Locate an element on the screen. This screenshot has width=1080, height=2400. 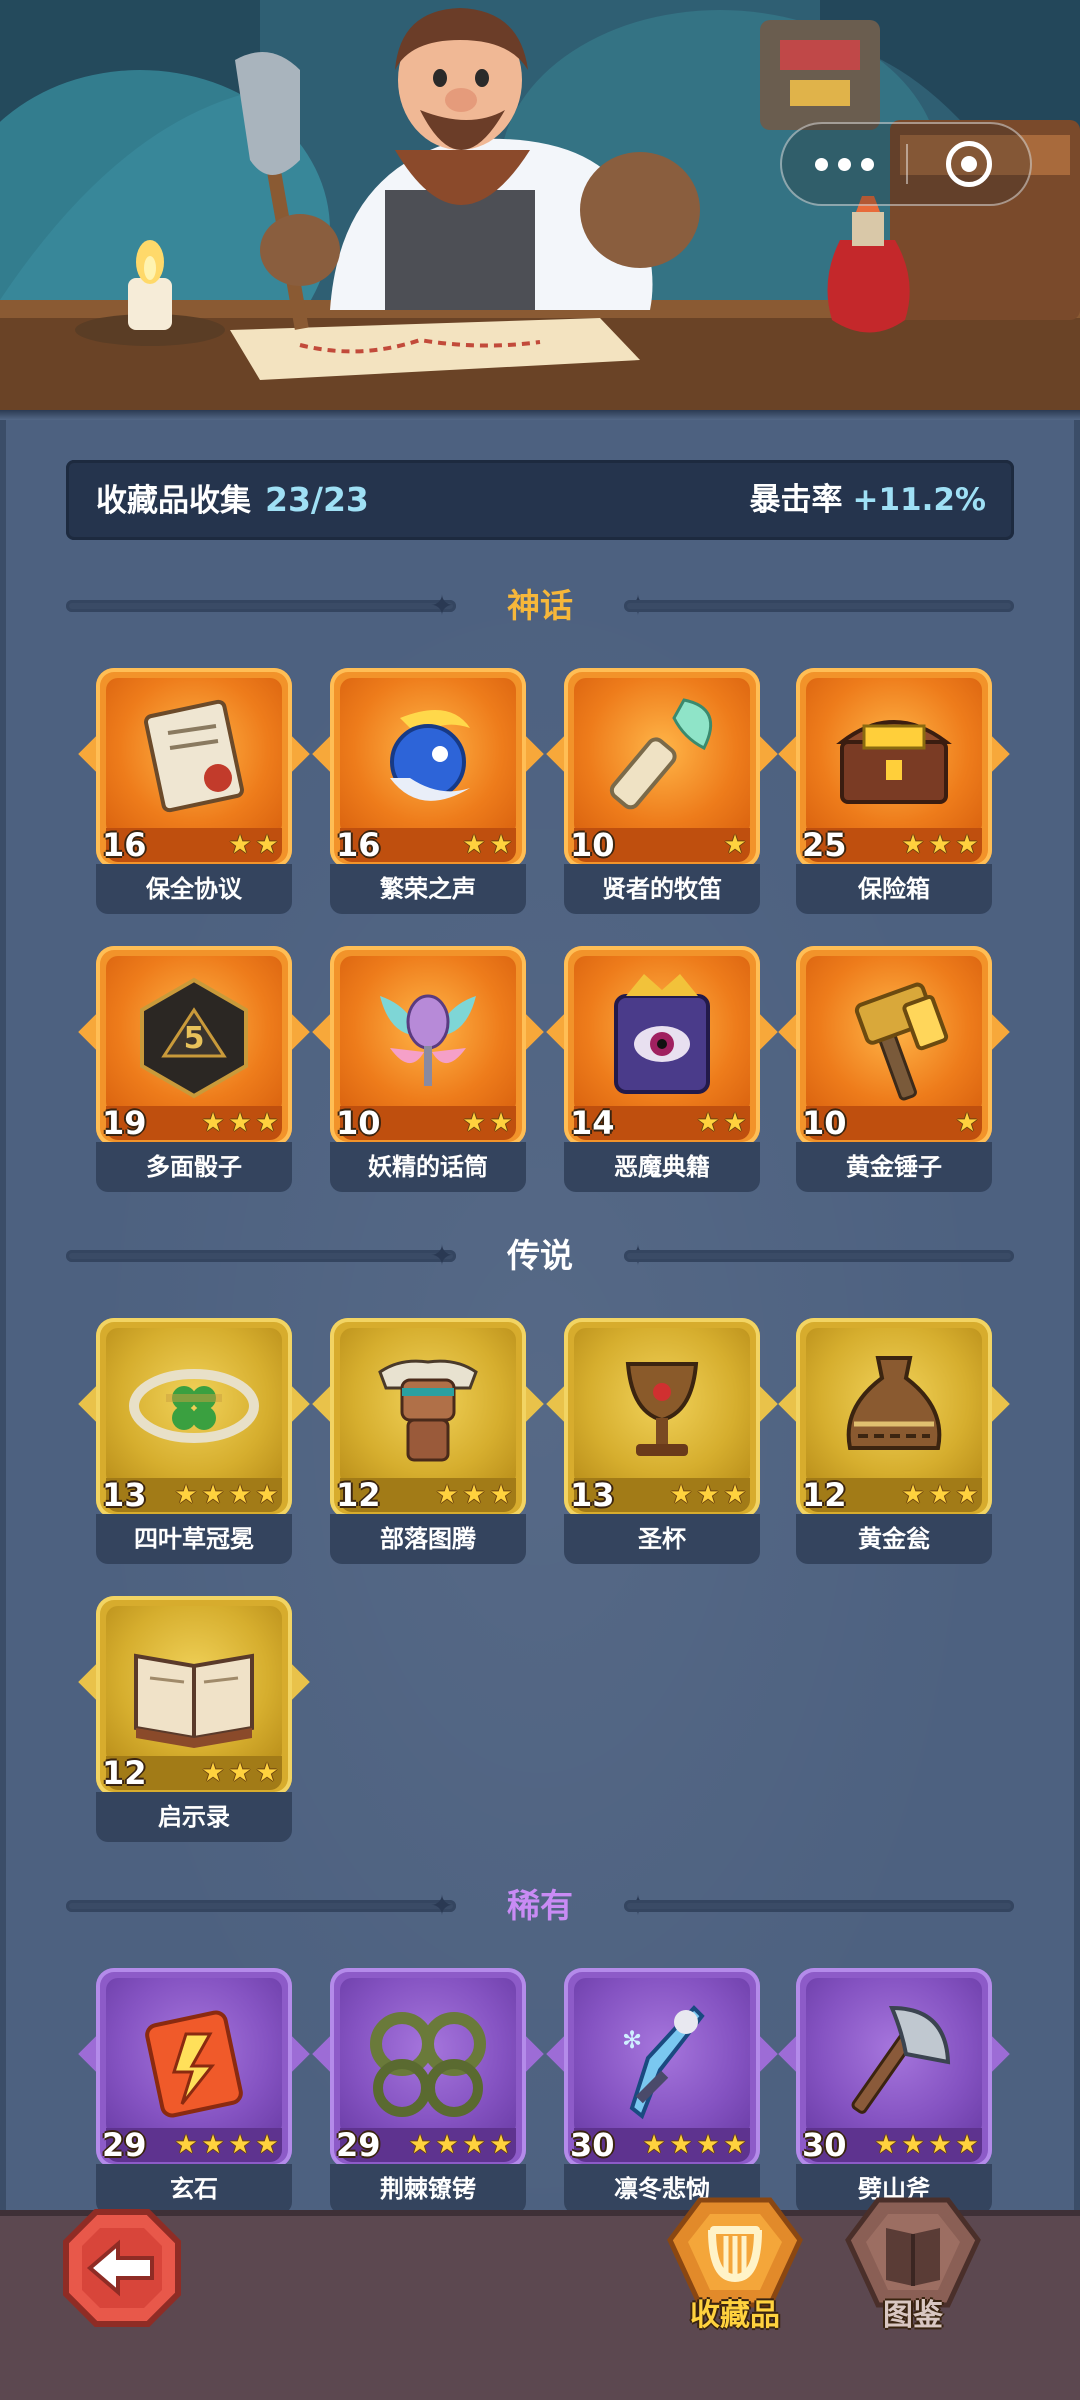
card-name: 黄金瓮 is located at coordinates (894, 1539).